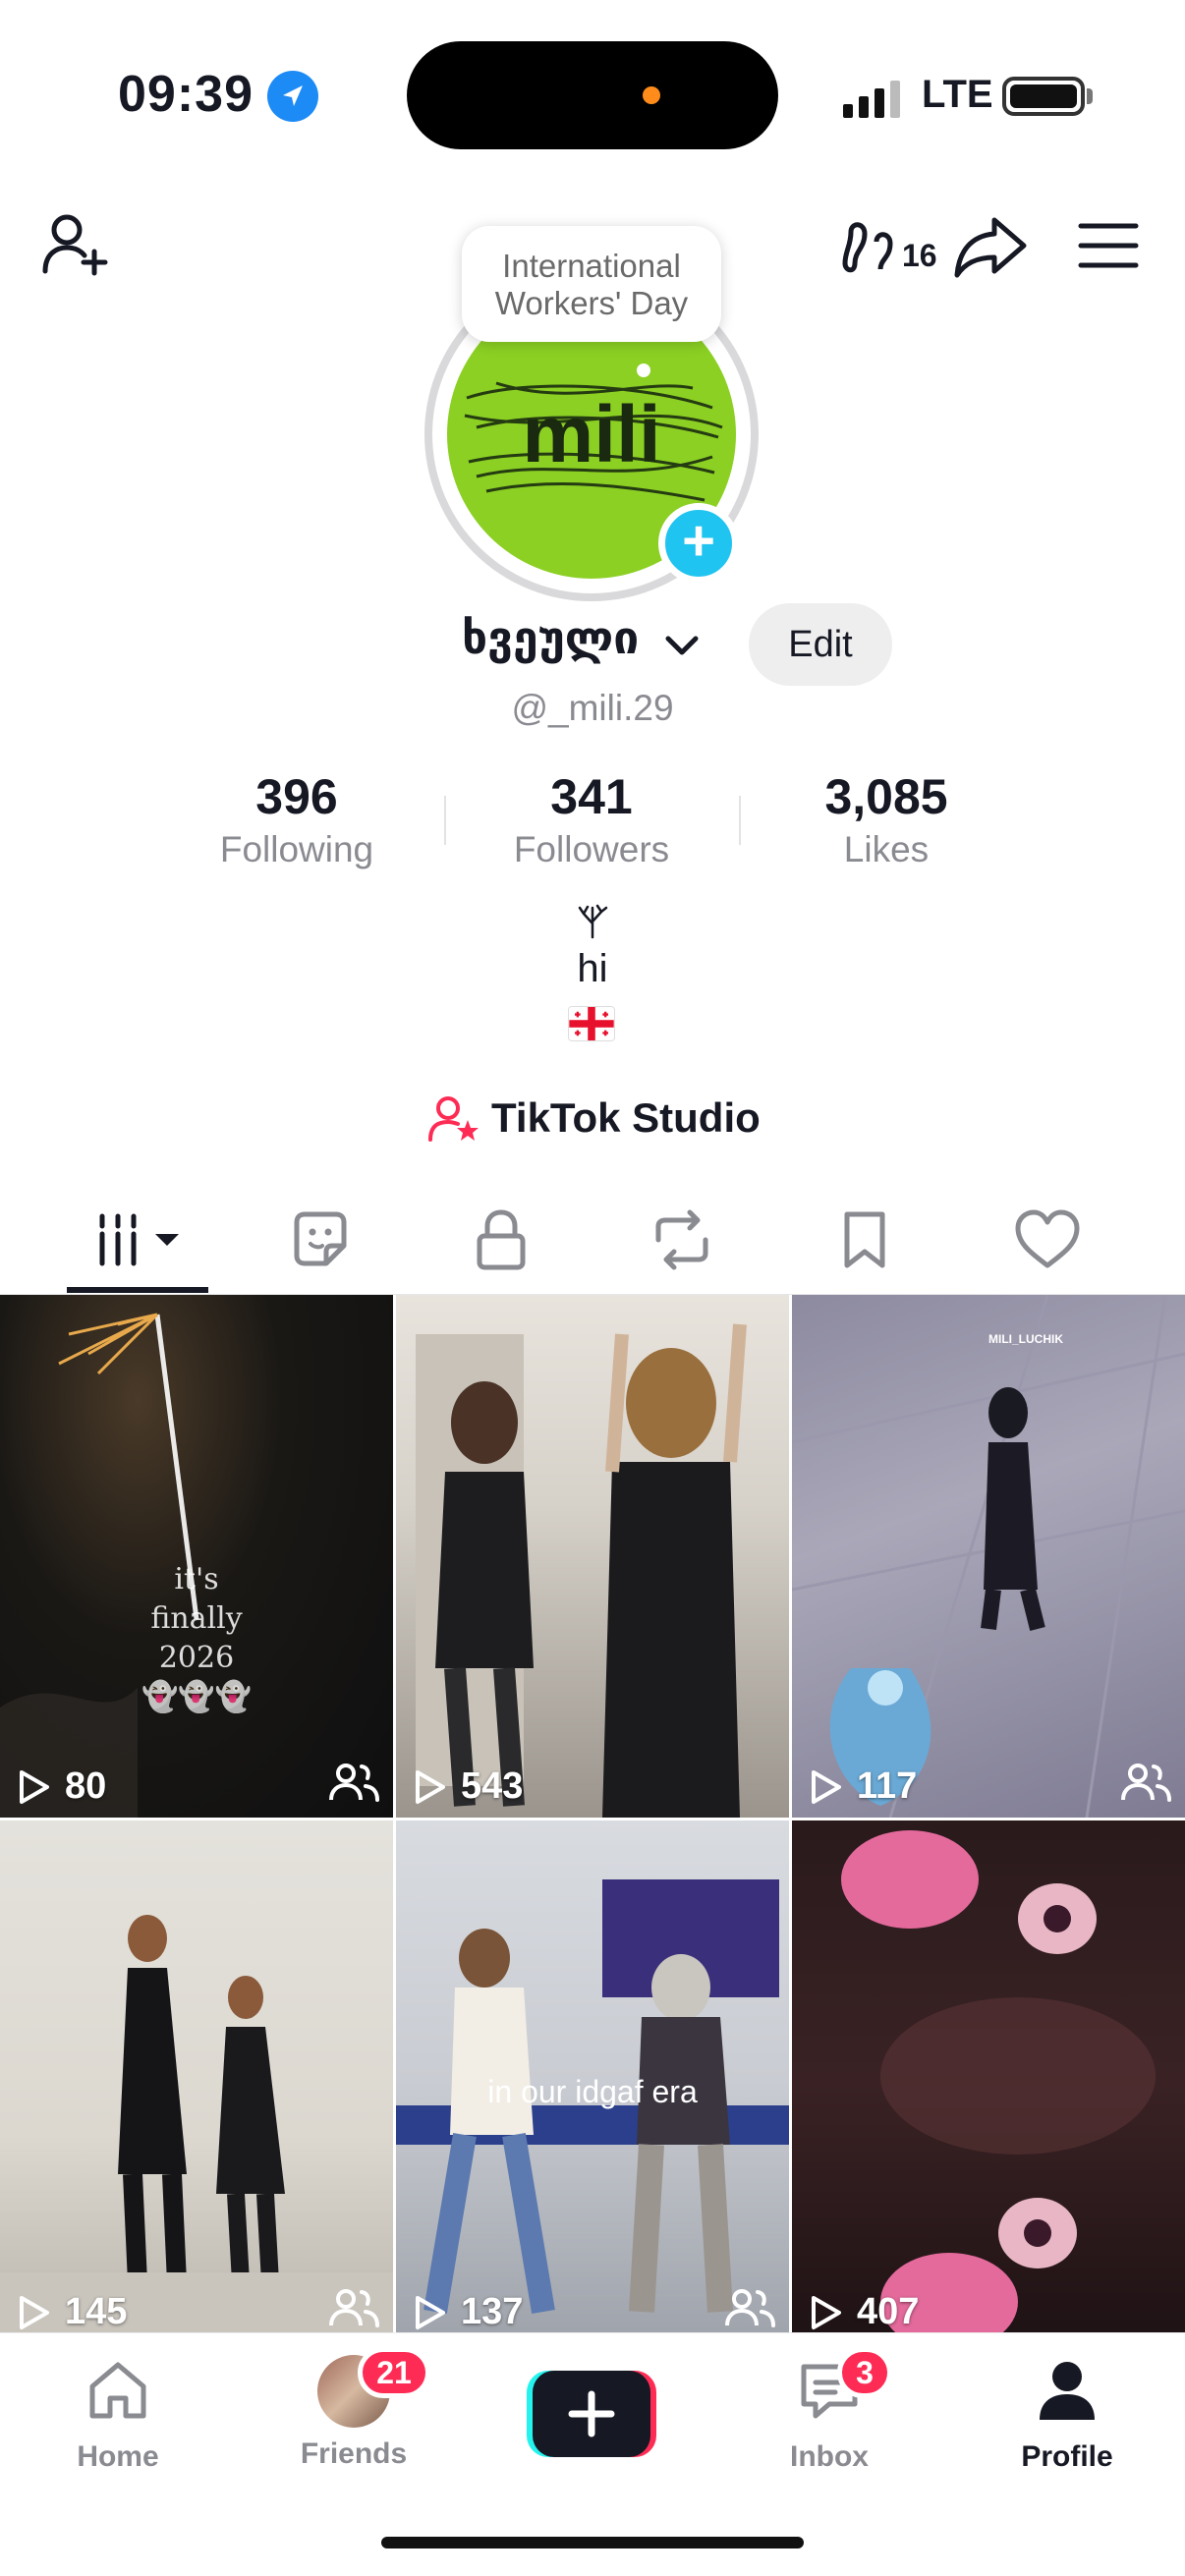 The width and height of the screenshot is (1185, 2576). What do you see at coordinates (821, 644) in the screenshot?
I see `edit-profile-button: Edit` at bounding box center [821, 644].